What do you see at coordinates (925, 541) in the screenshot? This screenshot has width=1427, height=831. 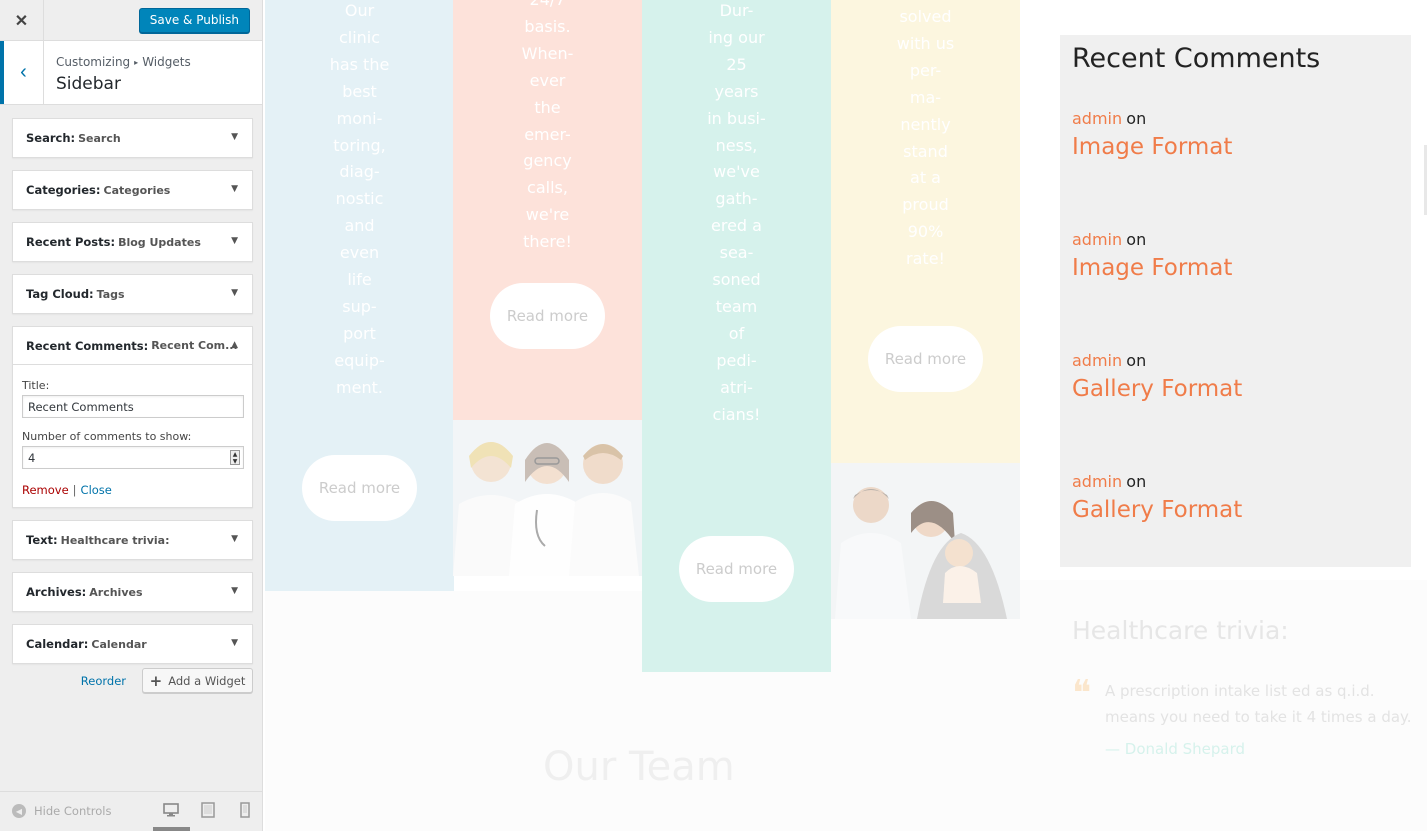 I see `pediatrician-photo` at bounding box center [925, 541].